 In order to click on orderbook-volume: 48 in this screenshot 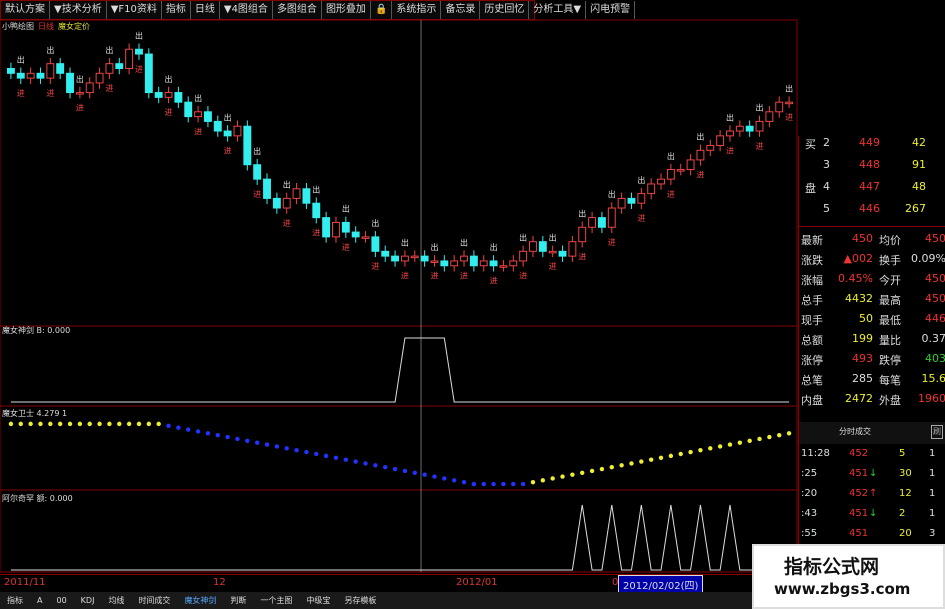, I will do `click(919, 186)`.